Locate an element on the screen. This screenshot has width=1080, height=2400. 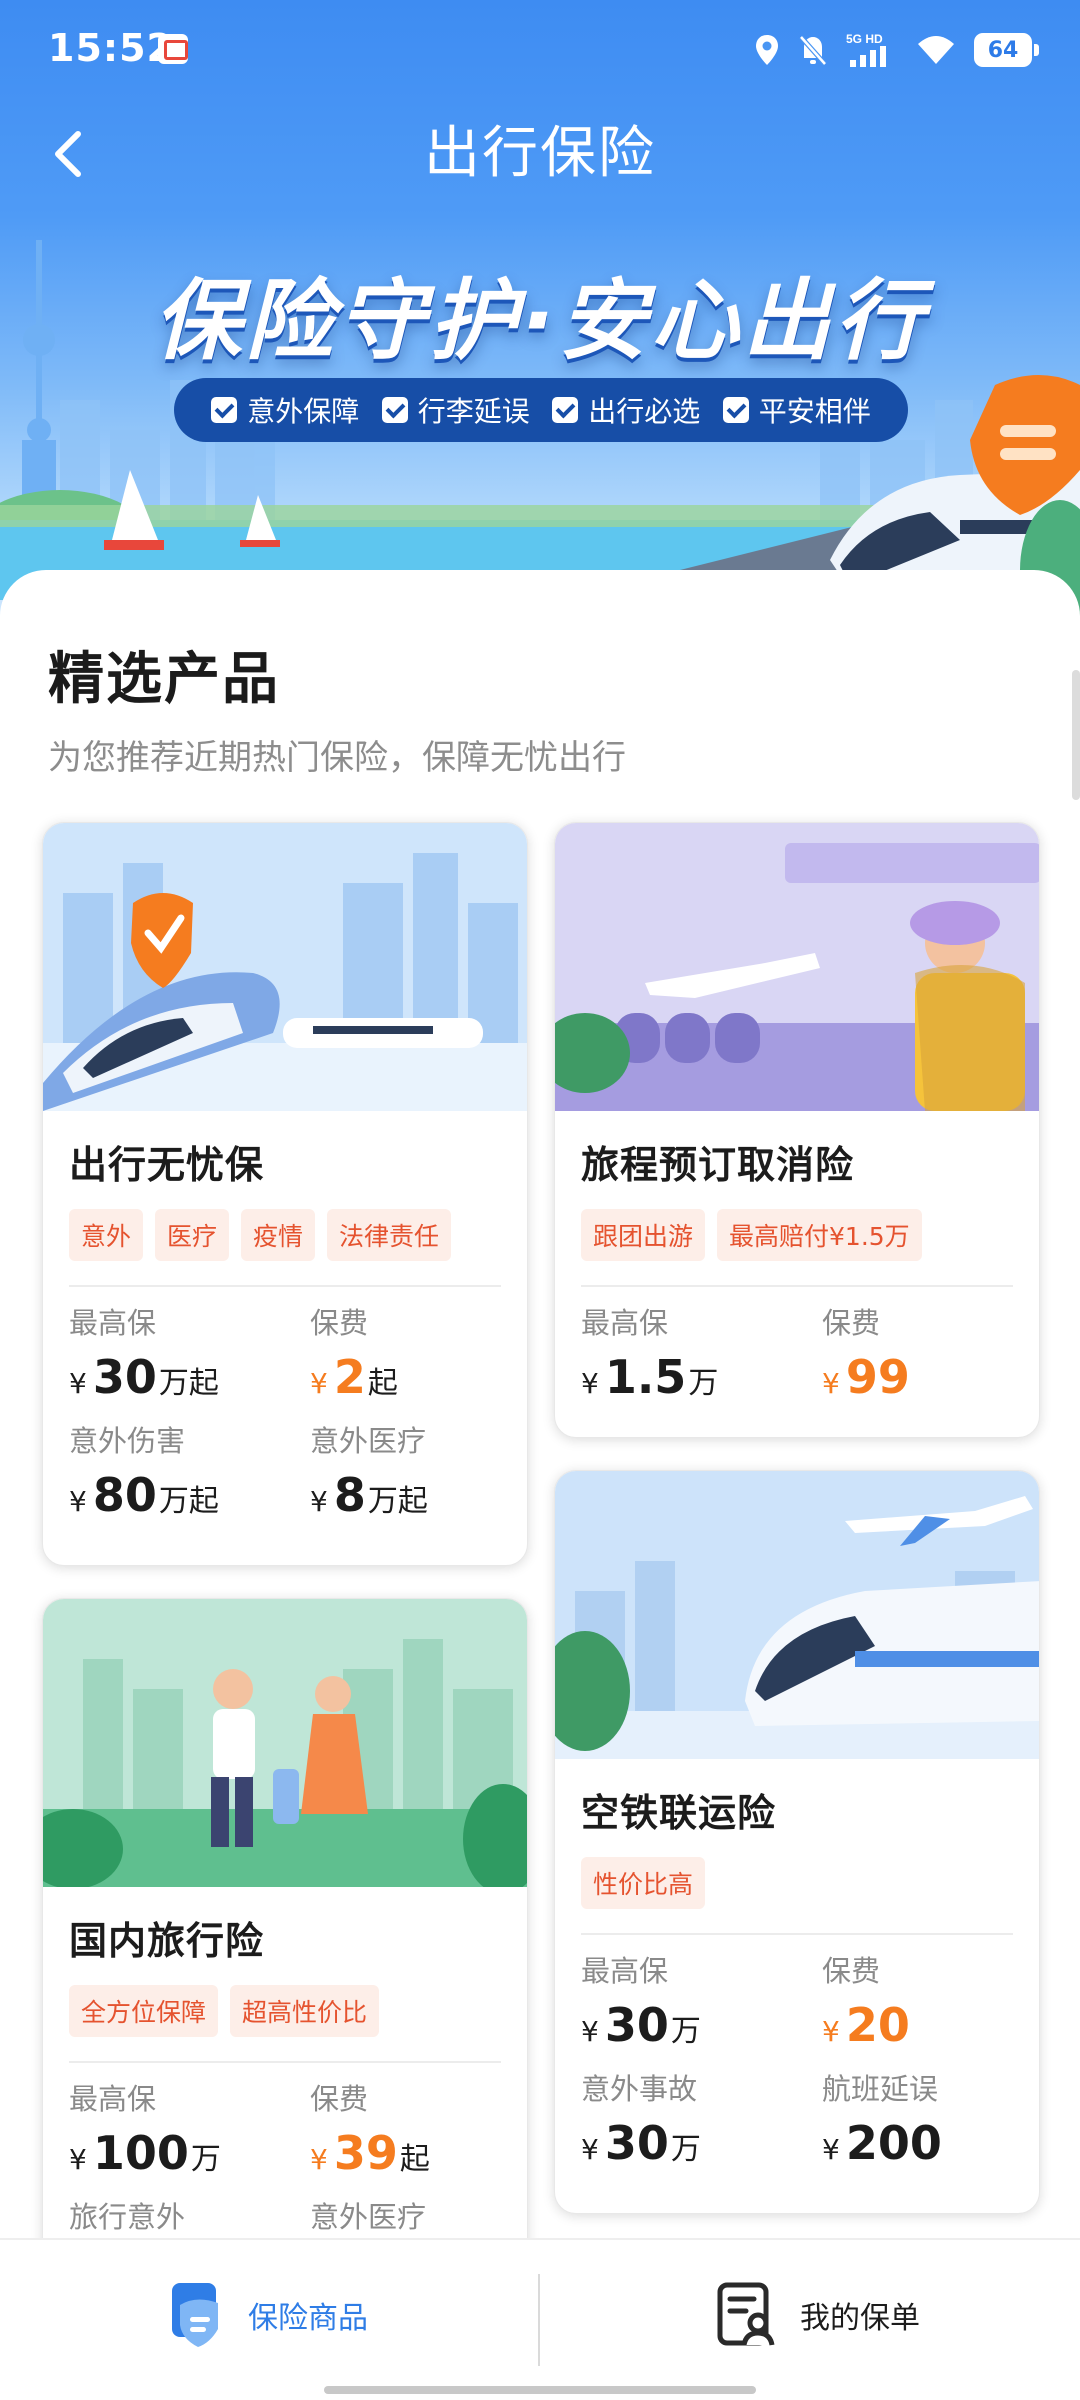
stat-item: 保费 ¥99 is located at coordinates (927, 1355).